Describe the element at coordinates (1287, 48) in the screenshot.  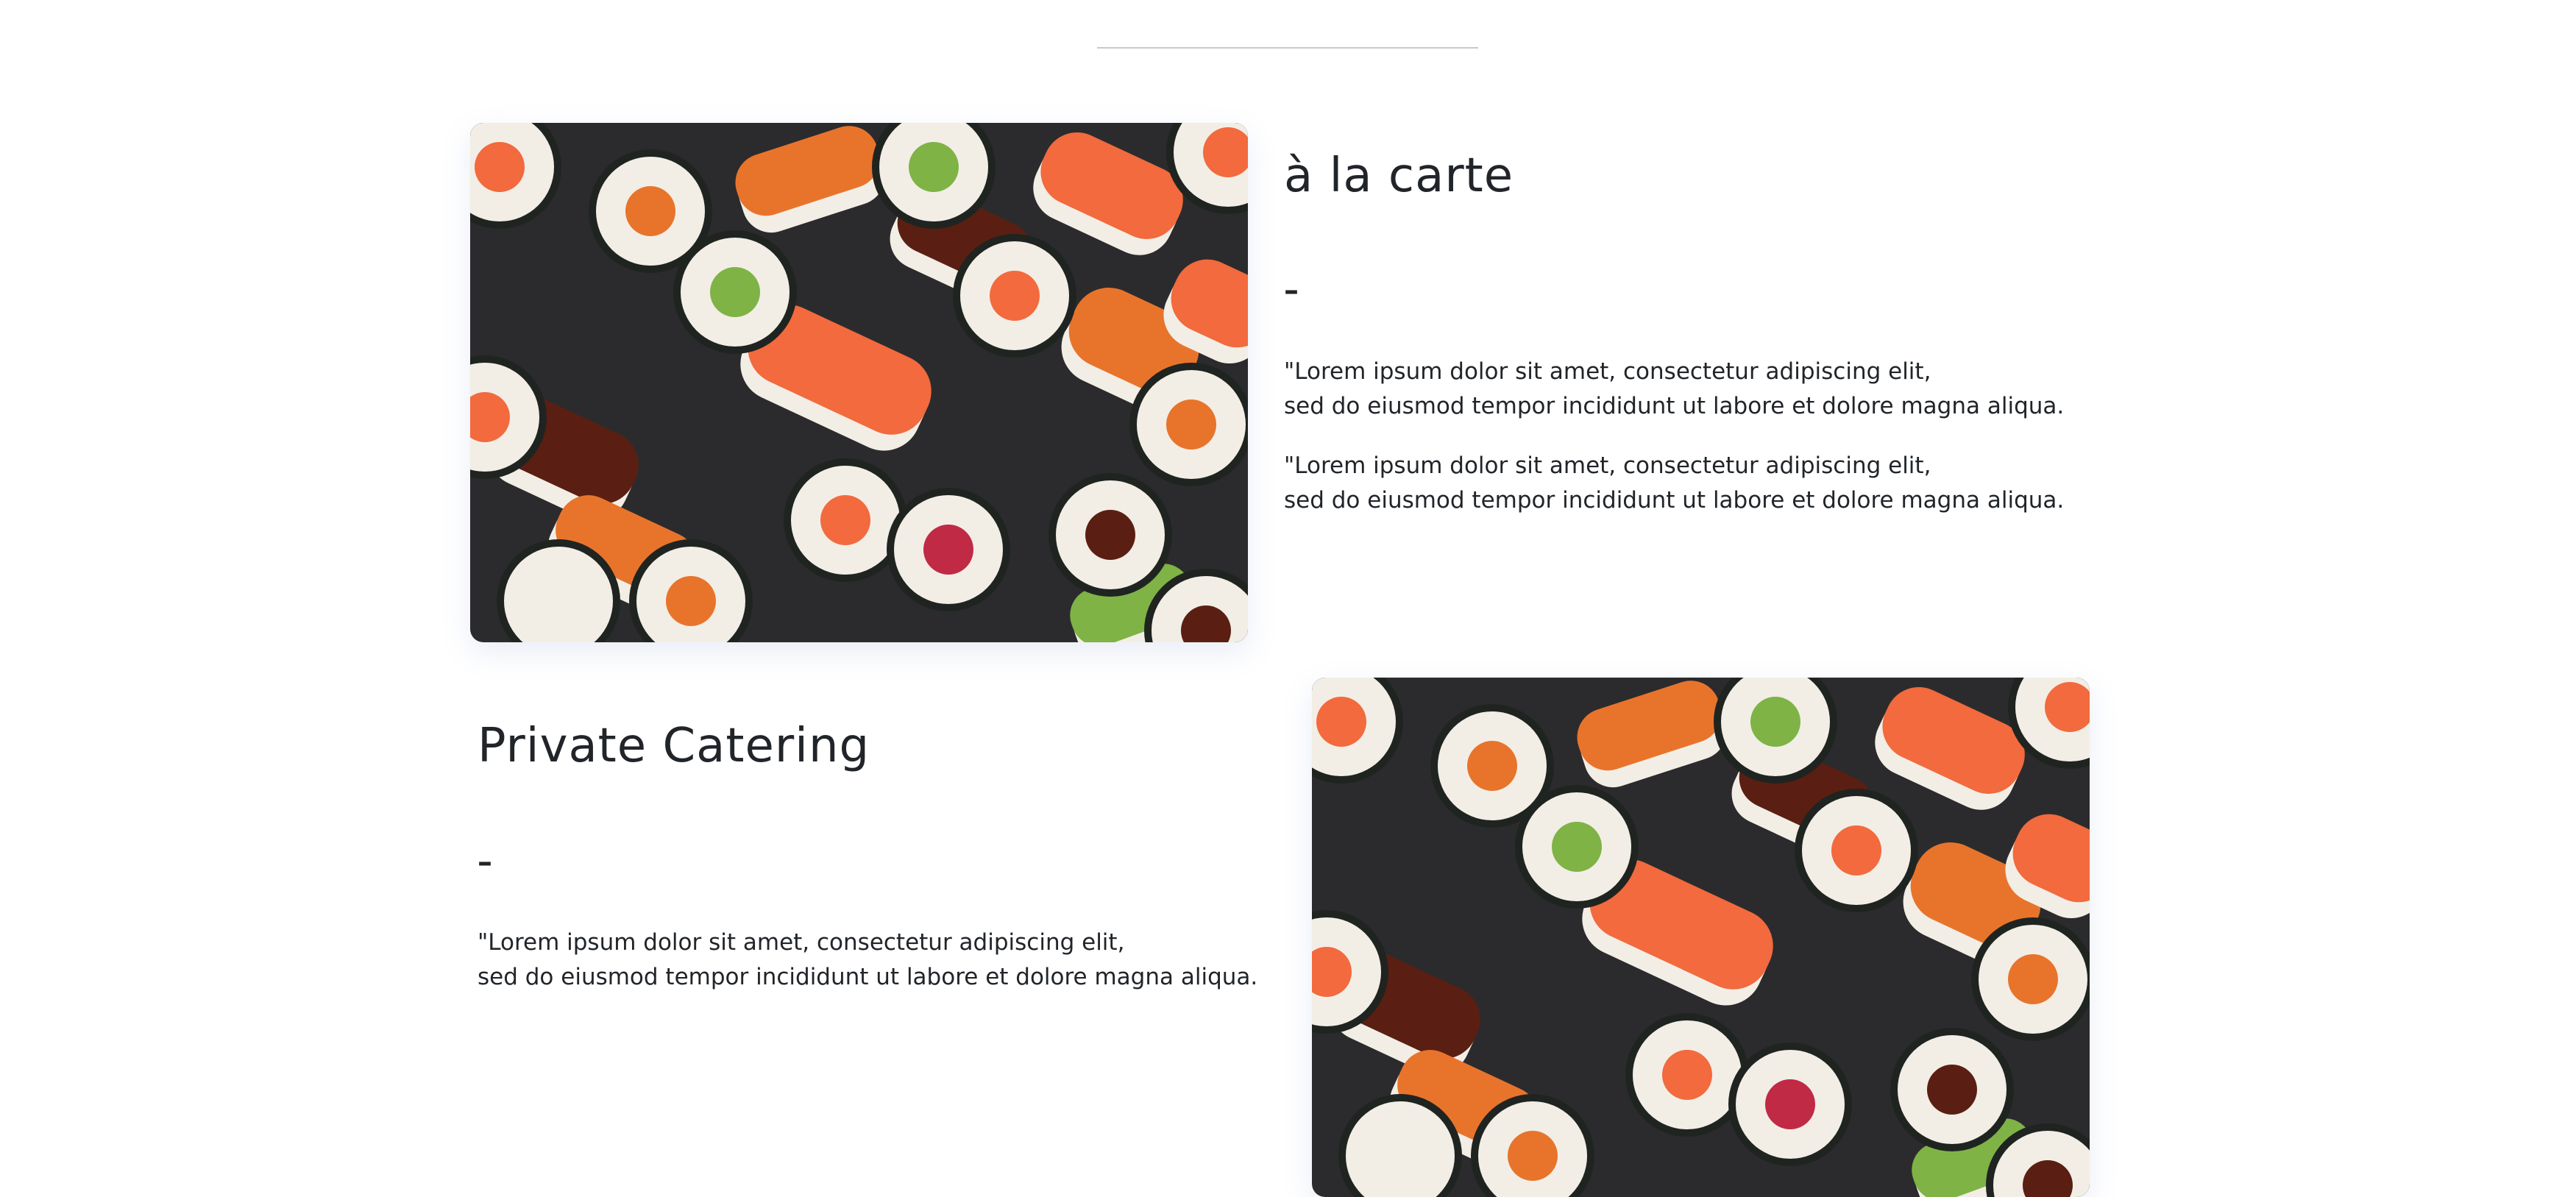
I see `top-divider` at that location.